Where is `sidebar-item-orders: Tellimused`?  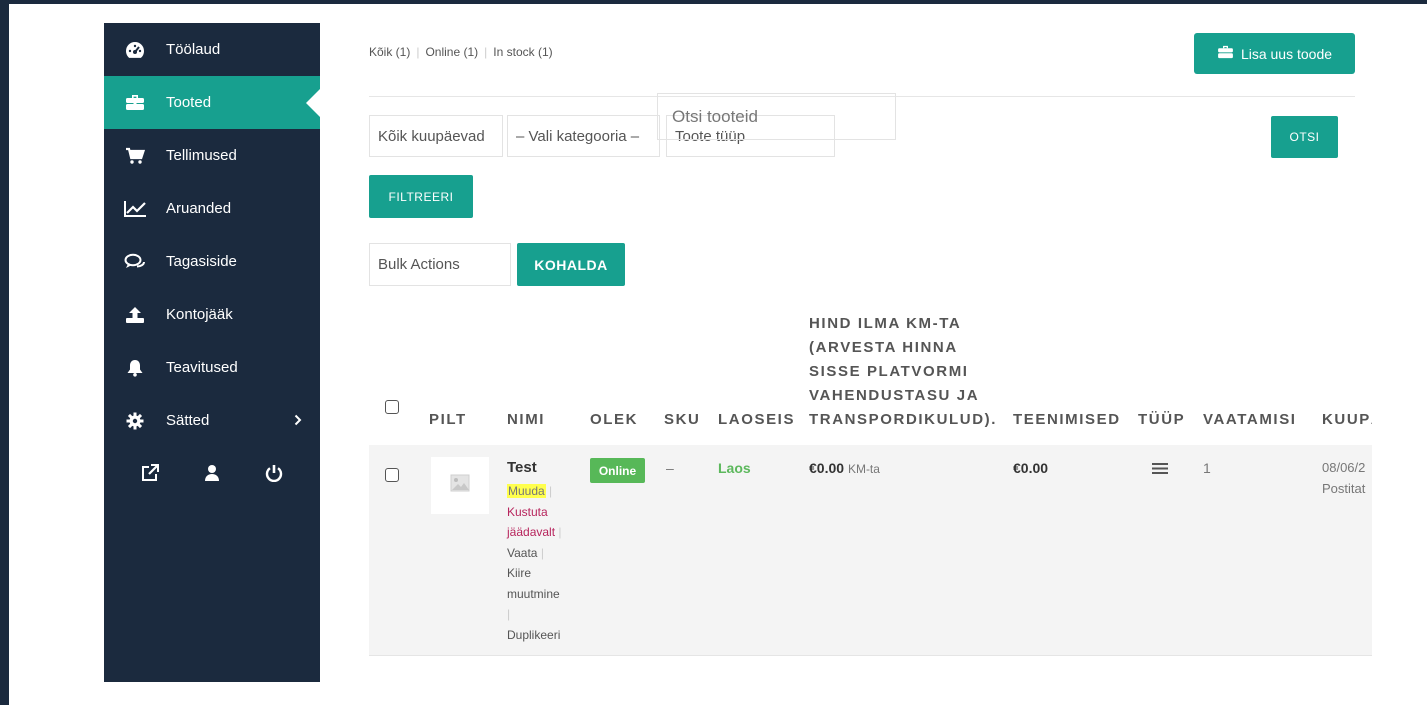 sidebar-item-orders: Tellimused is located at coordinates (212, 155).